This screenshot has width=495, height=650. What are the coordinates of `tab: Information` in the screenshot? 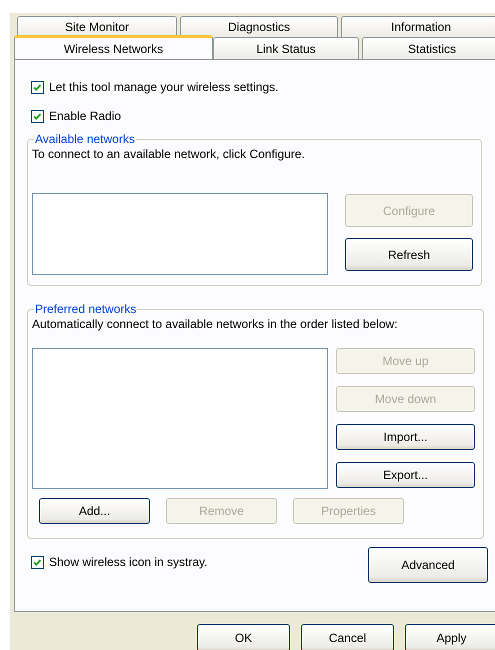 It's located at (418, 26).